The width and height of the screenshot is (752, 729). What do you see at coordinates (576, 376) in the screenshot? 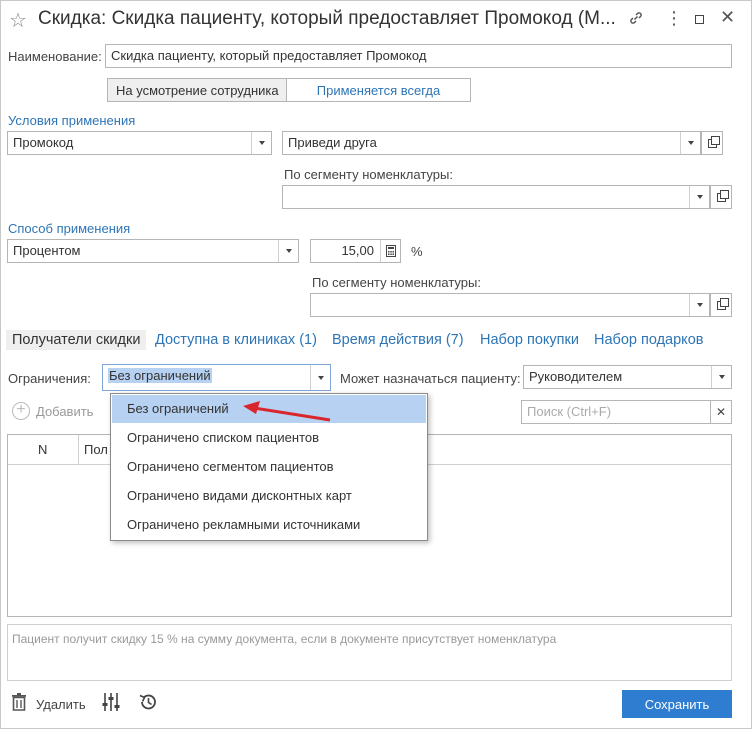
I see `assign-value: Руководителем` at bounding box center [576, 376].